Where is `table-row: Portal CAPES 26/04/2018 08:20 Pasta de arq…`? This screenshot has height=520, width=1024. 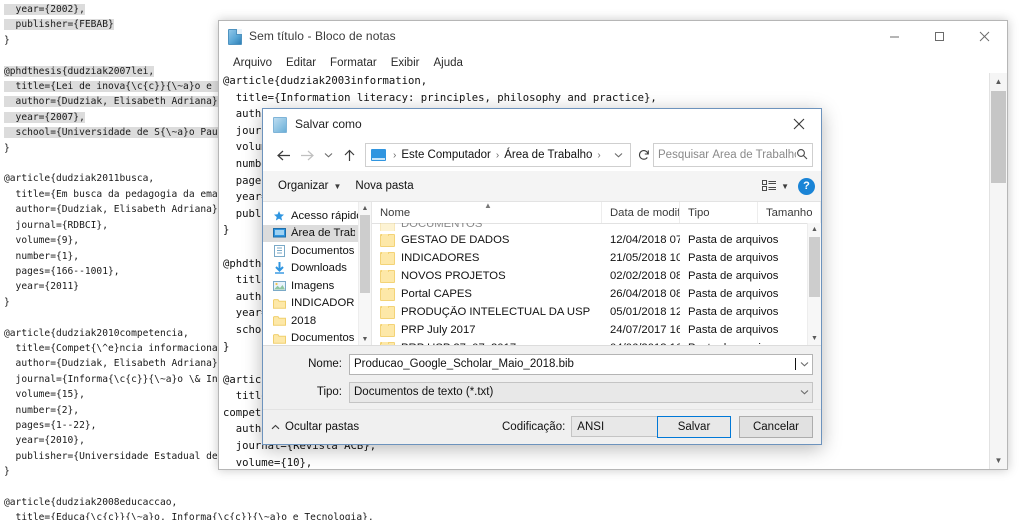 table-row: Portal CAPES 26/04/2018 08:20 Pasta de arq… is located at coordinates (590, 294).